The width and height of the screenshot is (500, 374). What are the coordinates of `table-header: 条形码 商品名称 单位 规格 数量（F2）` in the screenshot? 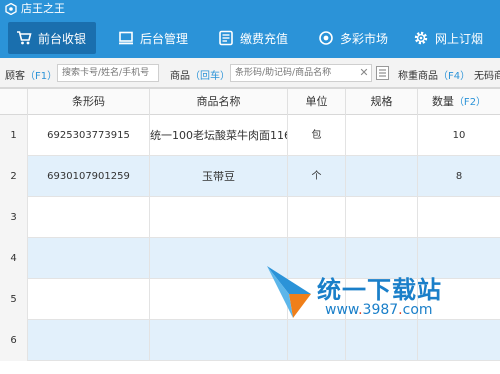 It's located at (250, 102).